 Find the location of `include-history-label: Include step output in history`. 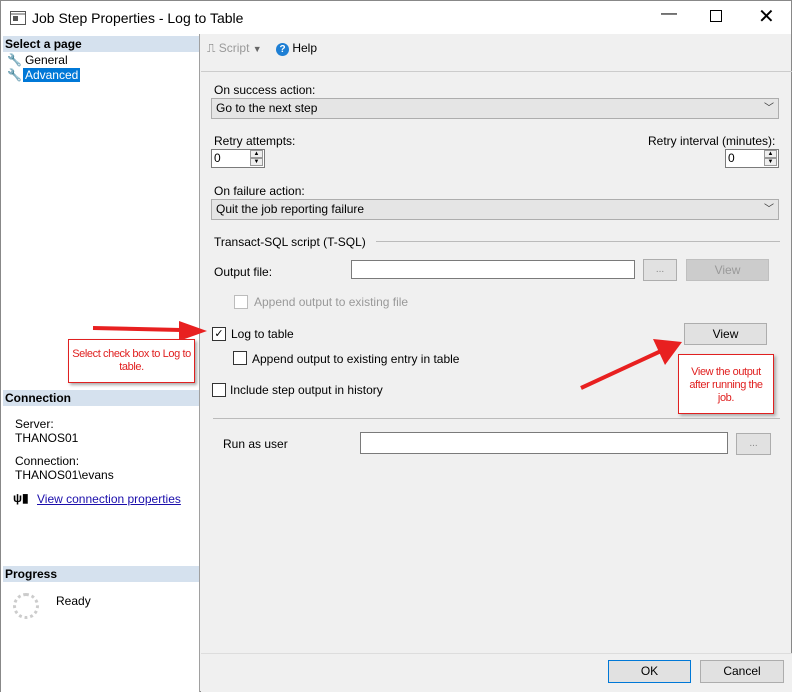

include-history-label: Include step output in history is located at coordinates (306, 390).